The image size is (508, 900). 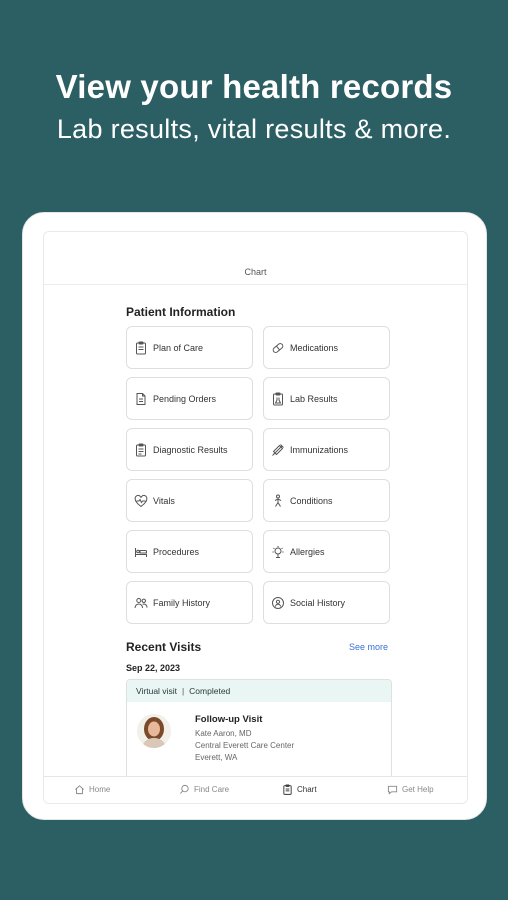 What do you see at coordinates (79, 790) in the screenshot?
I see `home-icon` at bounding box center [79, 790].